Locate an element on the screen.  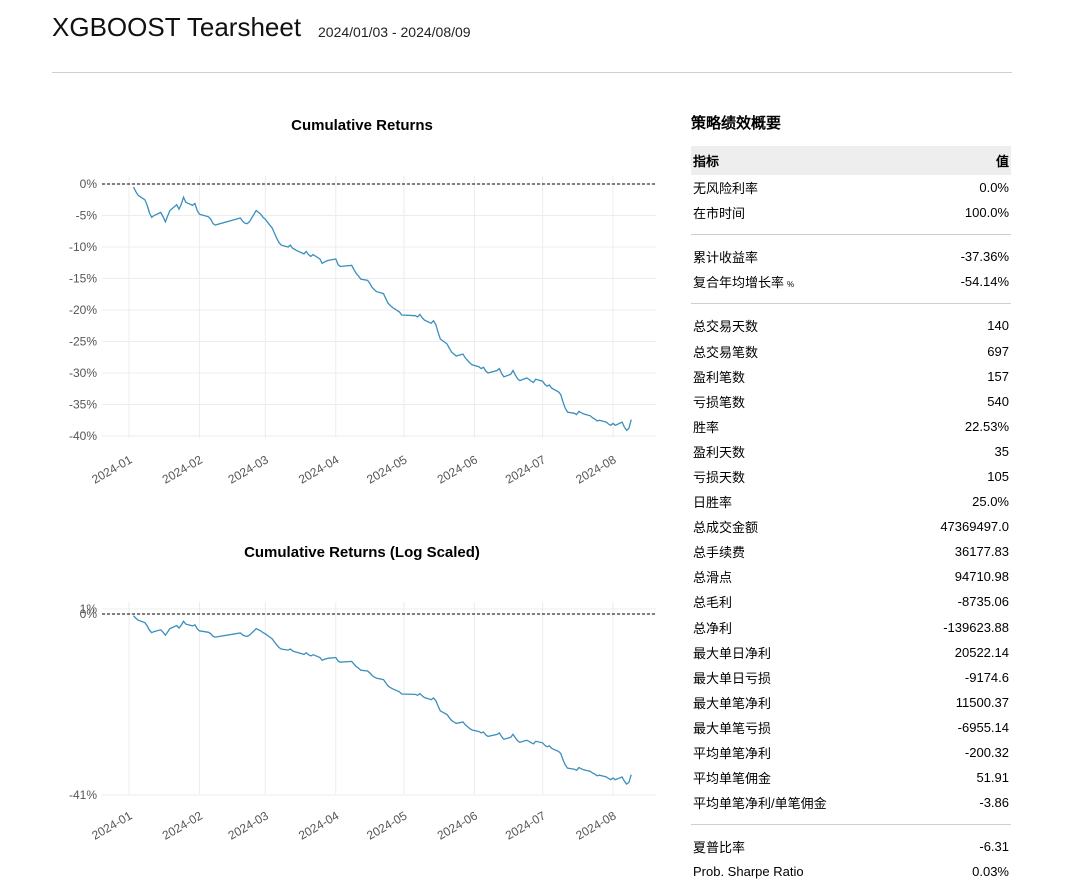
metric-value: -54.14% is located at coordinates (984, 282).